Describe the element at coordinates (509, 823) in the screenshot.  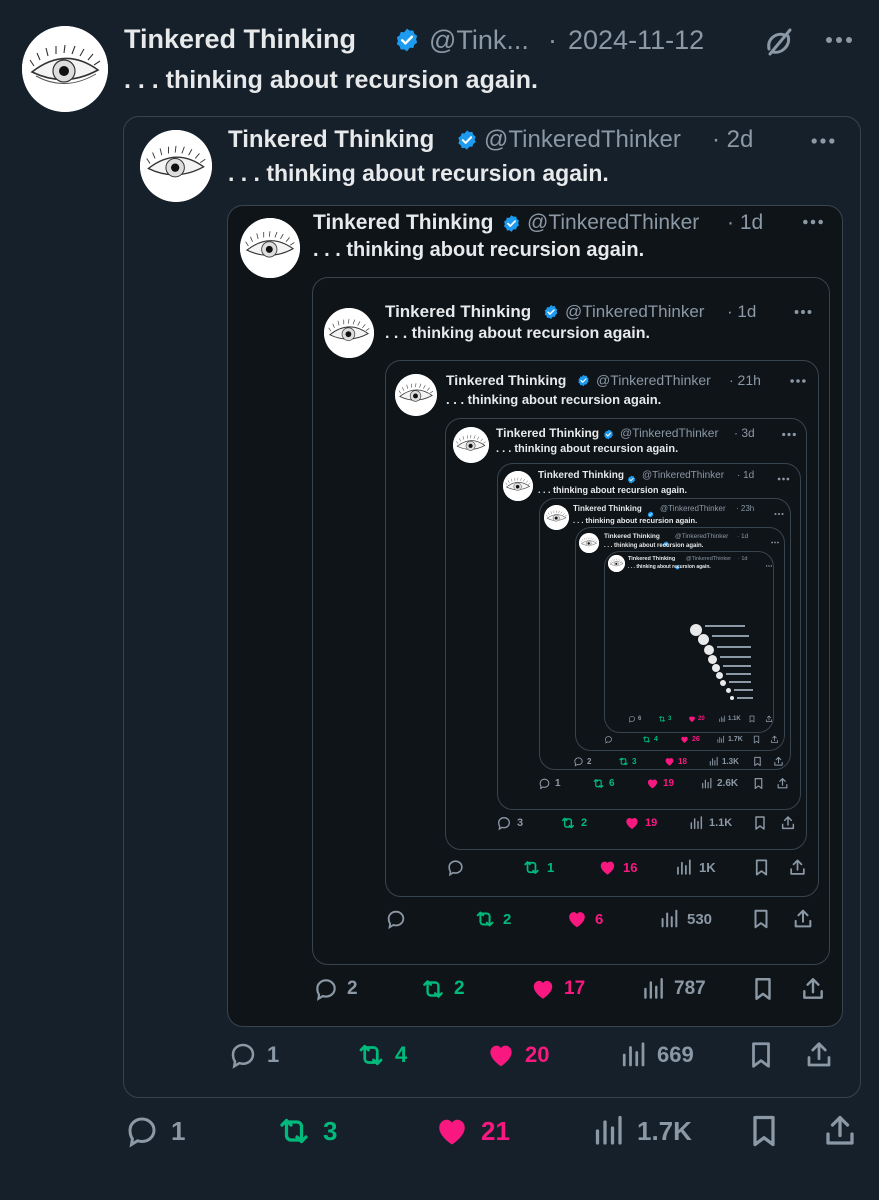
I see `reply-button: 3` at that location.